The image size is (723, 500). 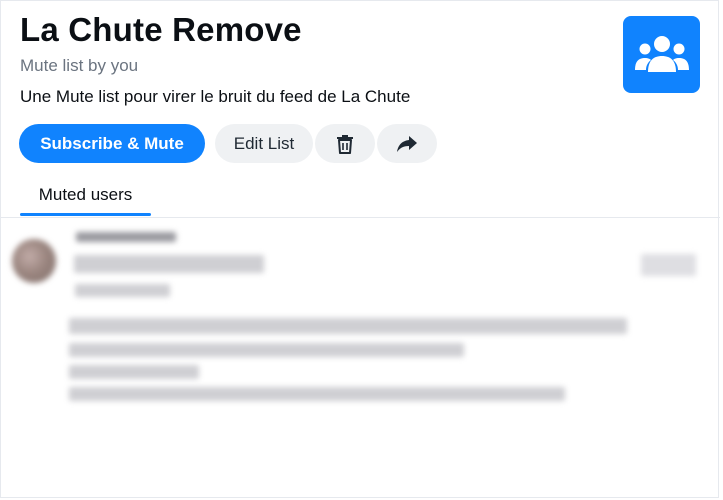 What do you see at coordinates (169, 264) in the screenshot?
I see `redacted-handle` at bounding box center [169, 264].